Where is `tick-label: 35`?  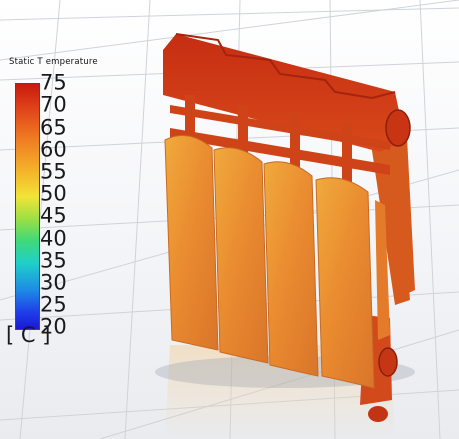 tick-label: 35 is located at coordinates (53, 260).